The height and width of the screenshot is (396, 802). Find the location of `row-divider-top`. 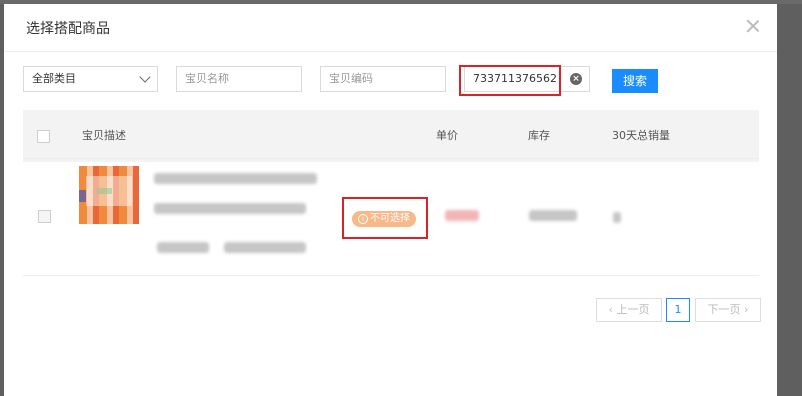

row-divider-top is located at coordinates (391, 158).